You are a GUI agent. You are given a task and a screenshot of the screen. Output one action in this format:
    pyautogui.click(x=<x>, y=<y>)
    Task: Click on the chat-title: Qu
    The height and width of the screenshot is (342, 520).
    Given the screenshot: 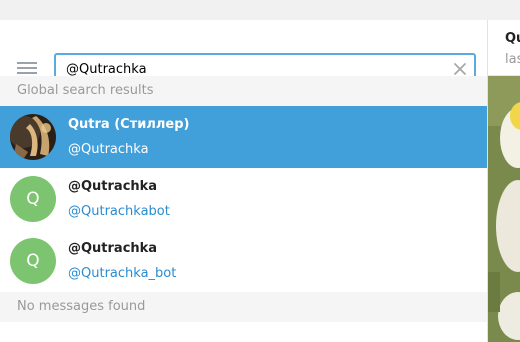 What is the action you would take?
    pyautogui.click(x=512, y=38)
    